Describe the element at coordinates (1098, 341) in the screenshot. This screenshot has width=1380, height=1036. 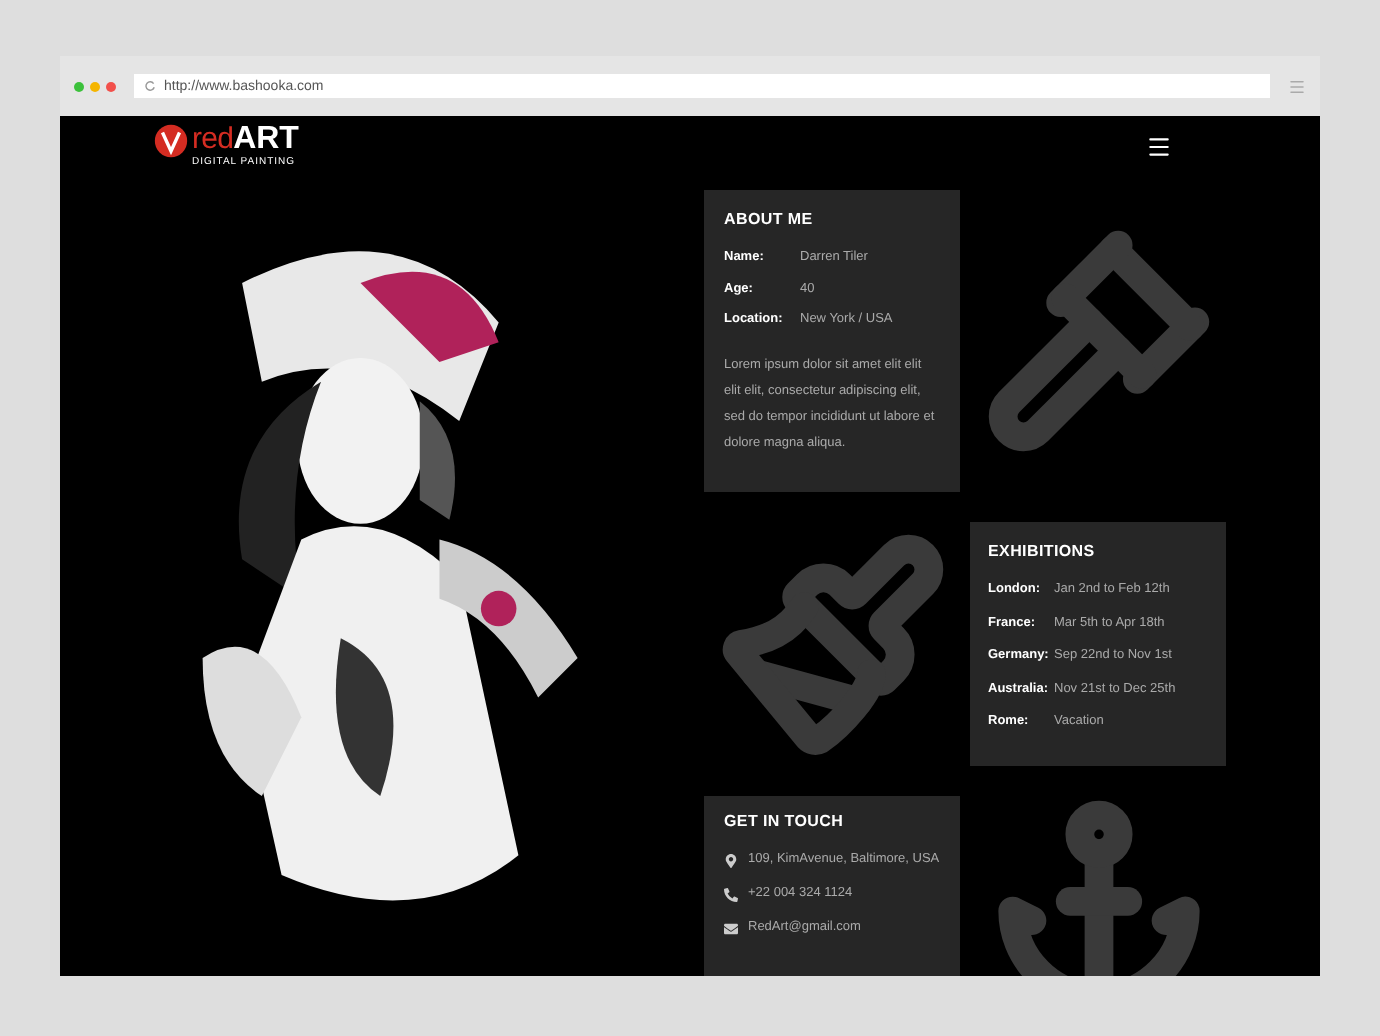
I see `gavel-icon` at that location.